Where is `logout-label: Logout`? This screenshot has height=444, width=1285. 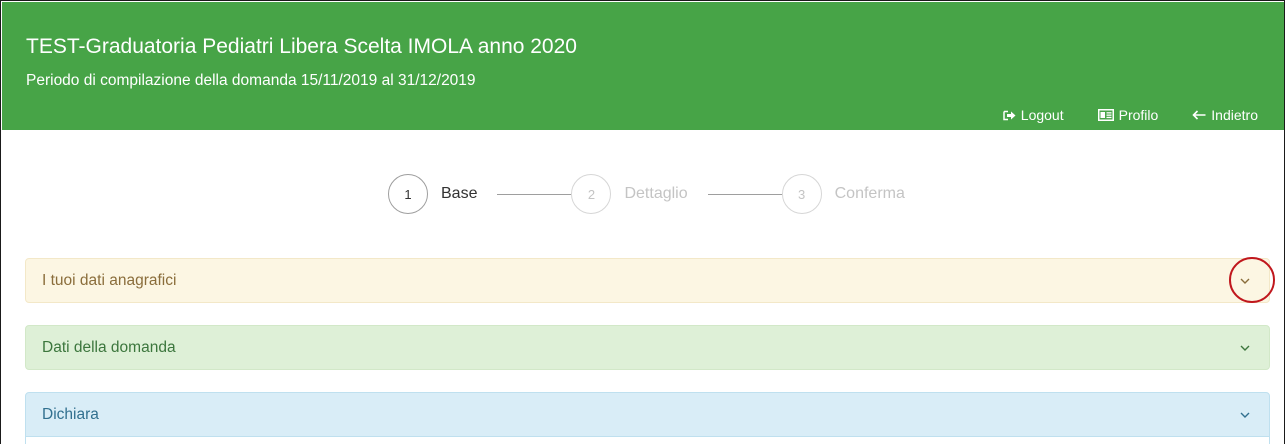
logout-label: Logout is located at coordinates (1042, 115).